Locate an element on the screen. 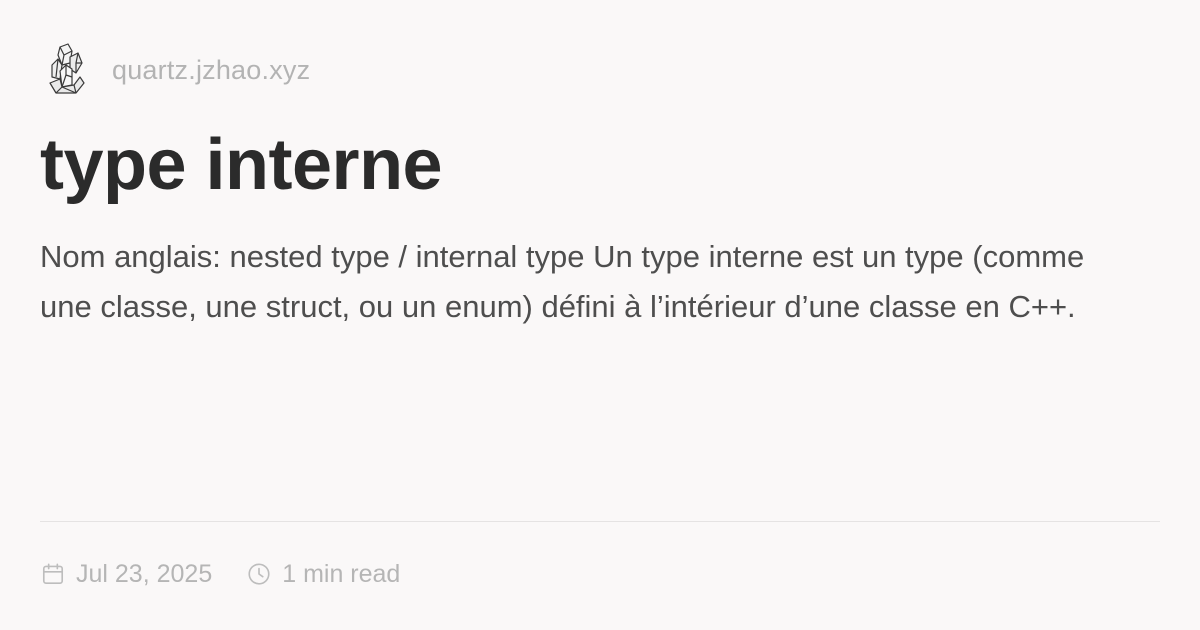 The height and width of the screenshot is (630, 1200). crystal-logo-icon is located at coordinates (68, 70).